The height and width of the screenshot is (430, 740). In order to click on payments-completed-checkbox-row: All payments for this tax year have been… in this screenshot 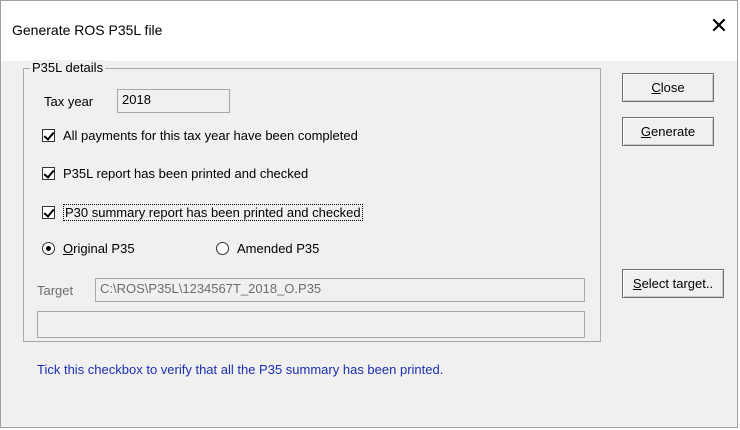, I will do `click(200, 135)`.